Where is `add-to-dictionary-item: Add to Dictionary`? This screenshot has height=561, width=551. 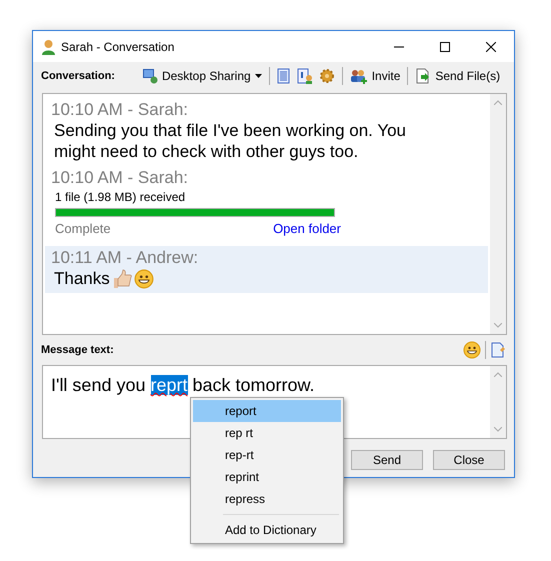 add-to-dictionary-item: Add to Dictionary is located at coordinates (267, 530).